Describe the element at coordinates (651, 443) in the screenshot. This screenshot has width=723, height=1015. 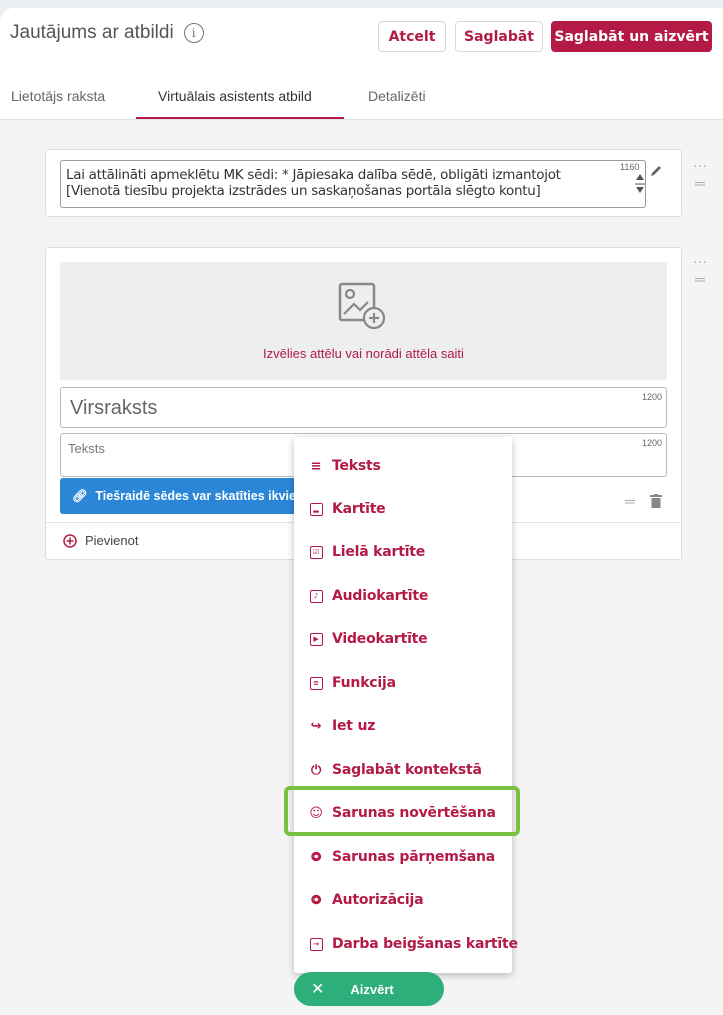
I see `text-field-char-counter: 1200` at that location.